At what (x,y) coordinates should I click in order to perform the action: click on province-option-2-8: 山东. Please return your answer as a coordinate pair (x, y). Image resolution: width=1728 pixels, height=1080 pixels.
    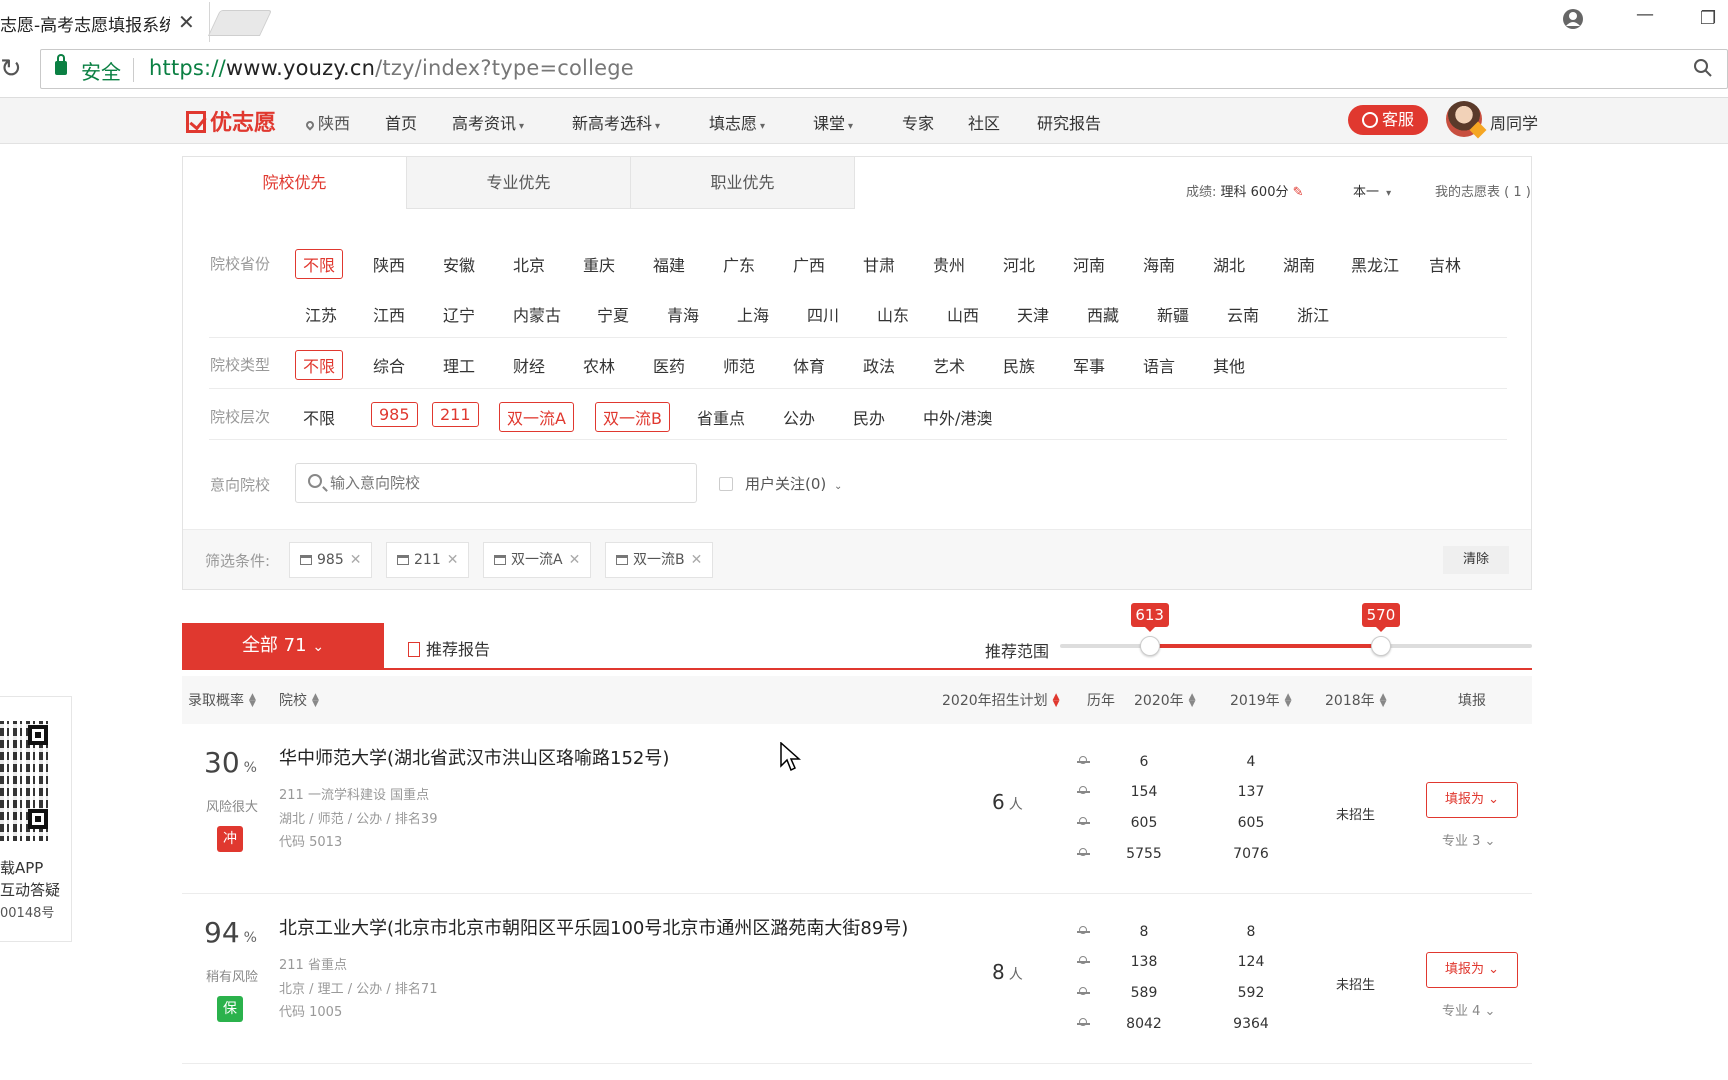
    Looking at the image, I should click on (893, 314).